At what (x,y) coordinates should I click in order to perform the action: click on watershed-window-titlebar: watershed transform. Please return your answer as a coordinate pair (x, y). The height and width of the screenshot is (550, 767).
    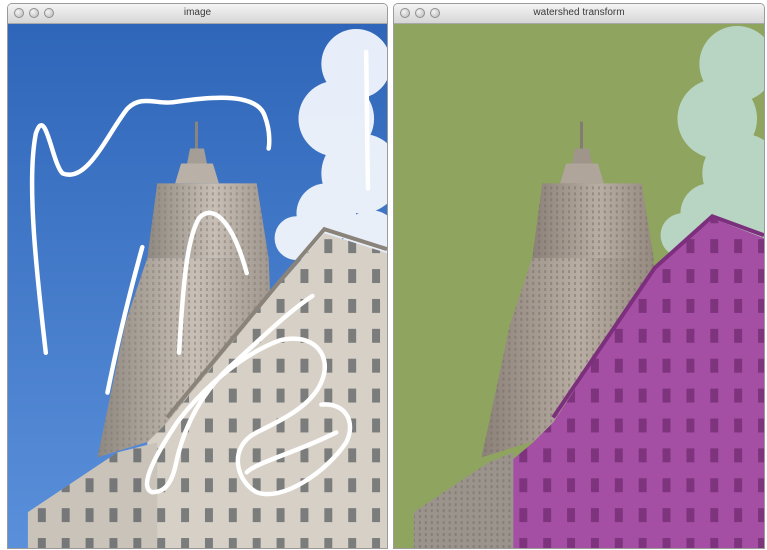
    Looking at the image, I should click on (579, 14).